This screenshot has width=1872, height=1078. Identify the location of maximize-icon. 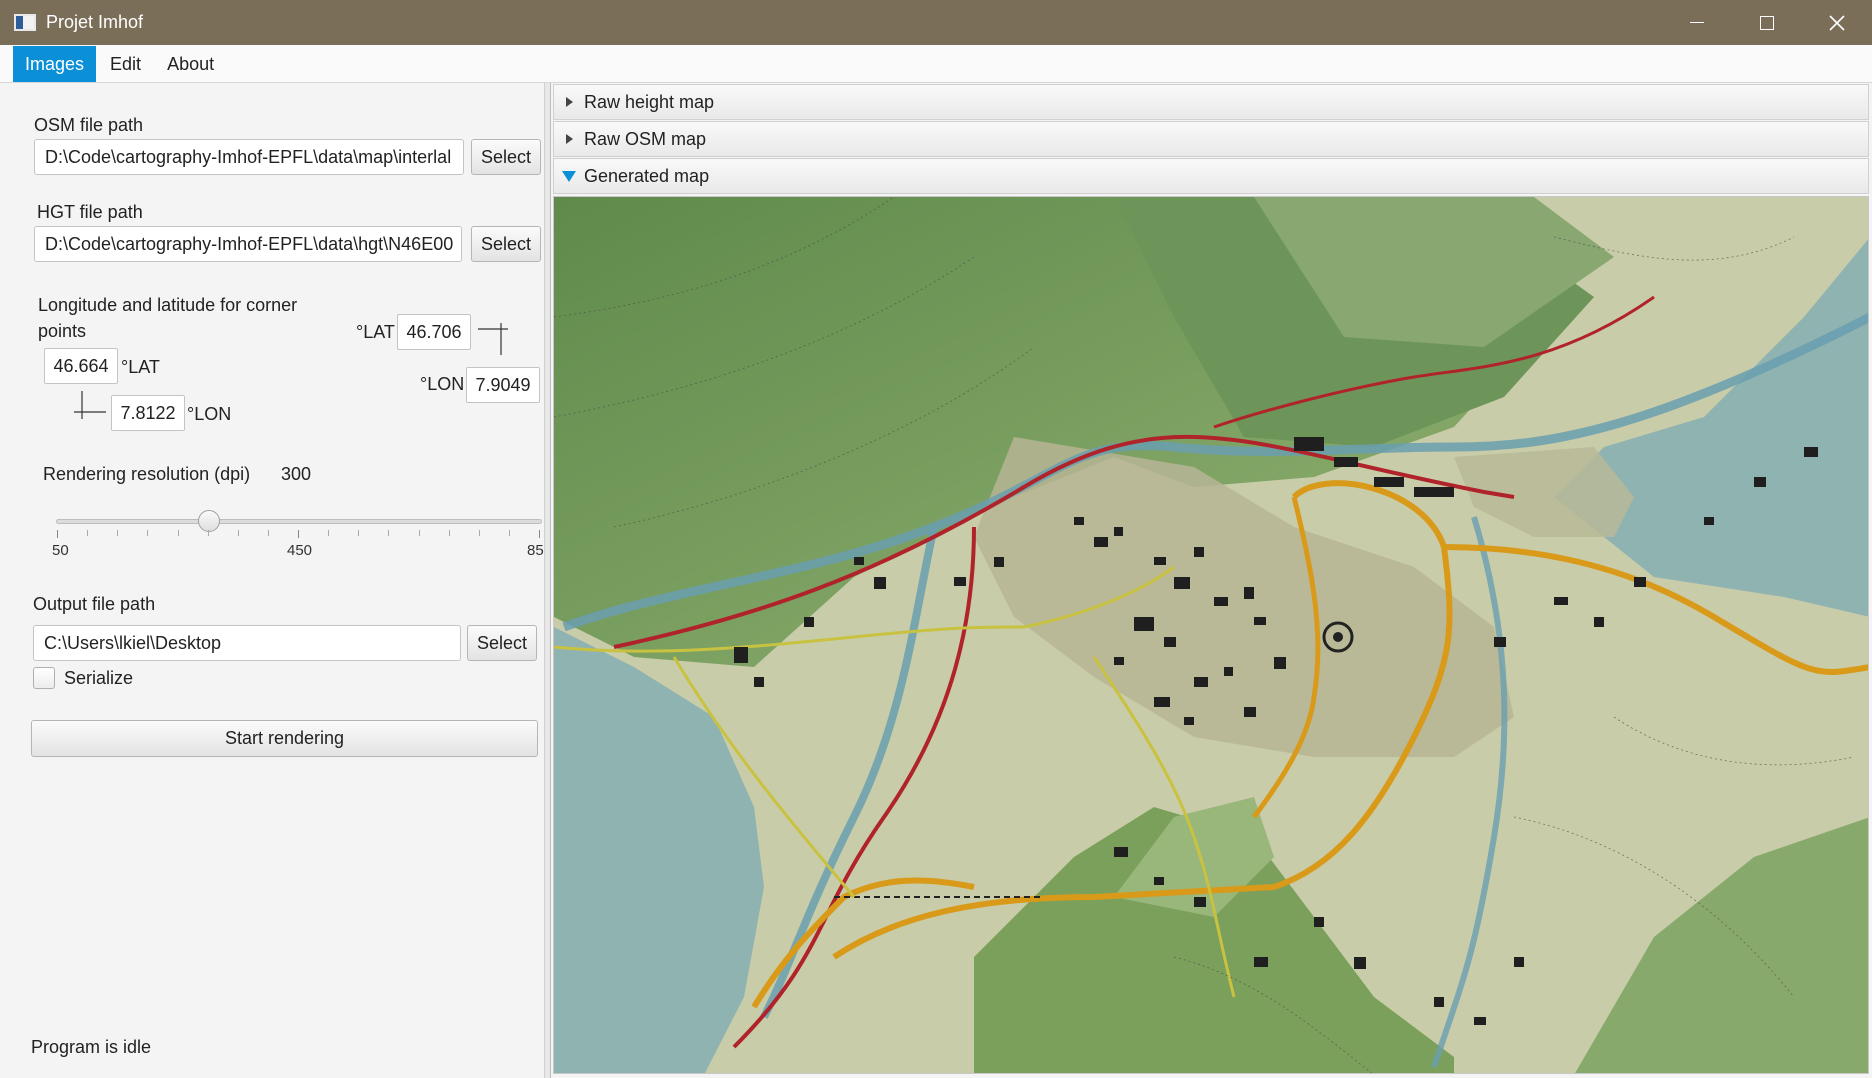
(1767, 22).